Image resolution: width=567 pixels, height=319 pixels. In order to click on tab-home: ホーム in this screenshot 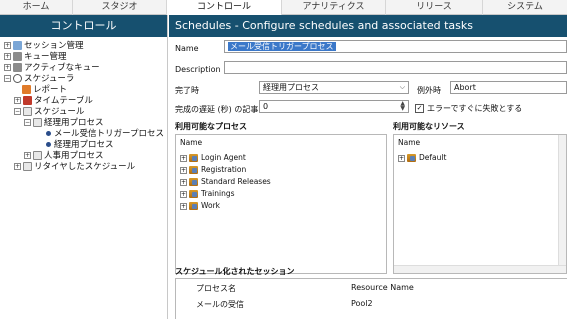, I will do `click(36, 7)`.